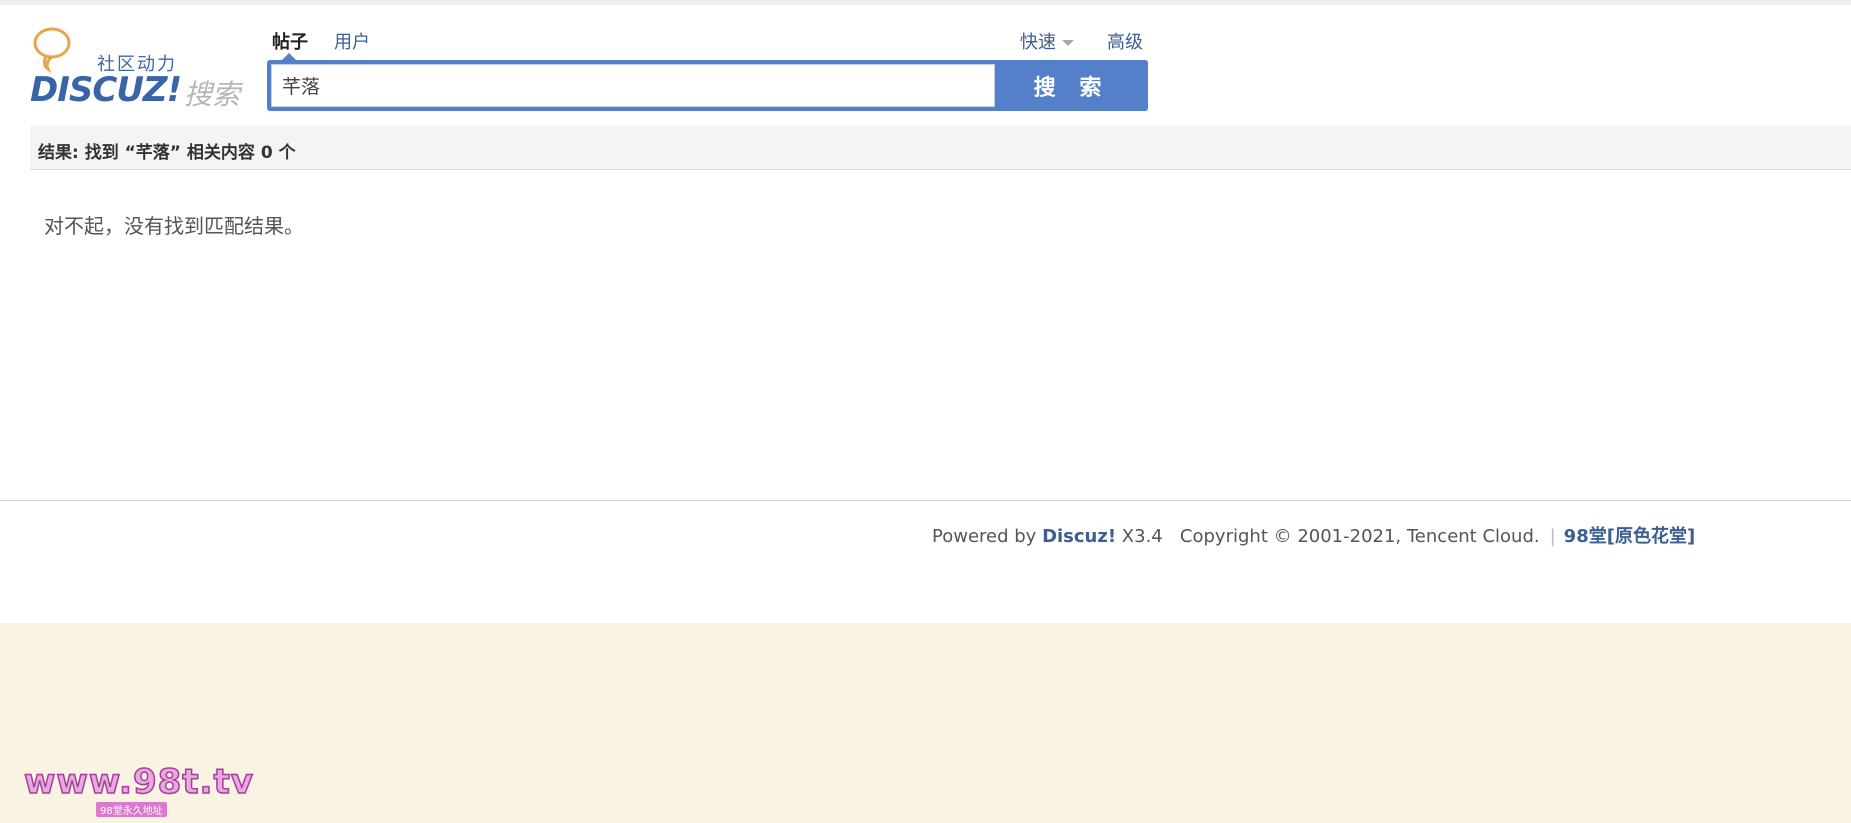  Describe the element at coordinates (138, 782) in the screenshot. I see `watermark-url: www.98t.tv` at that location.